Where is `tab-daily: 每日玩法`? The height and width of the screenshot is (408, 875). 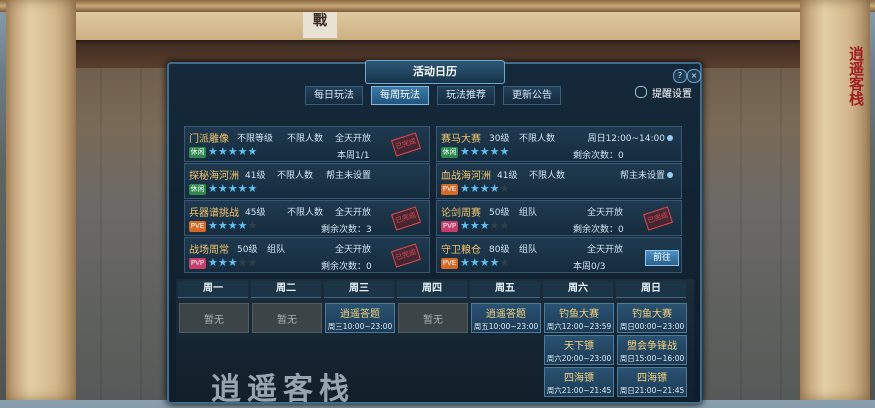
tab-daily: 每日玩法 is located at coordinates (334, 95).